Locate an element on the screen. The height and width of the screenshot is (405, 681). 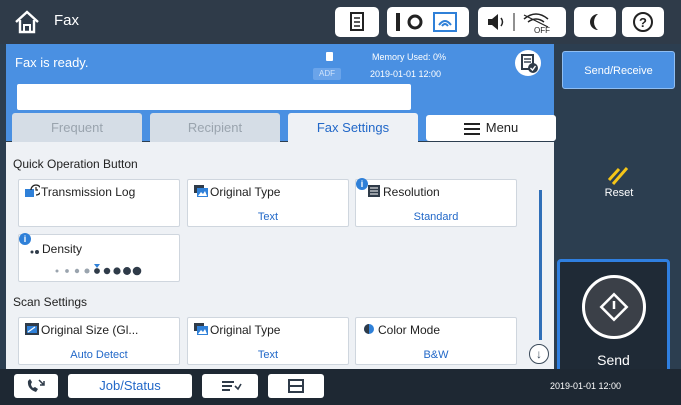
density-card: i Density is located at coordinates (99, 257).